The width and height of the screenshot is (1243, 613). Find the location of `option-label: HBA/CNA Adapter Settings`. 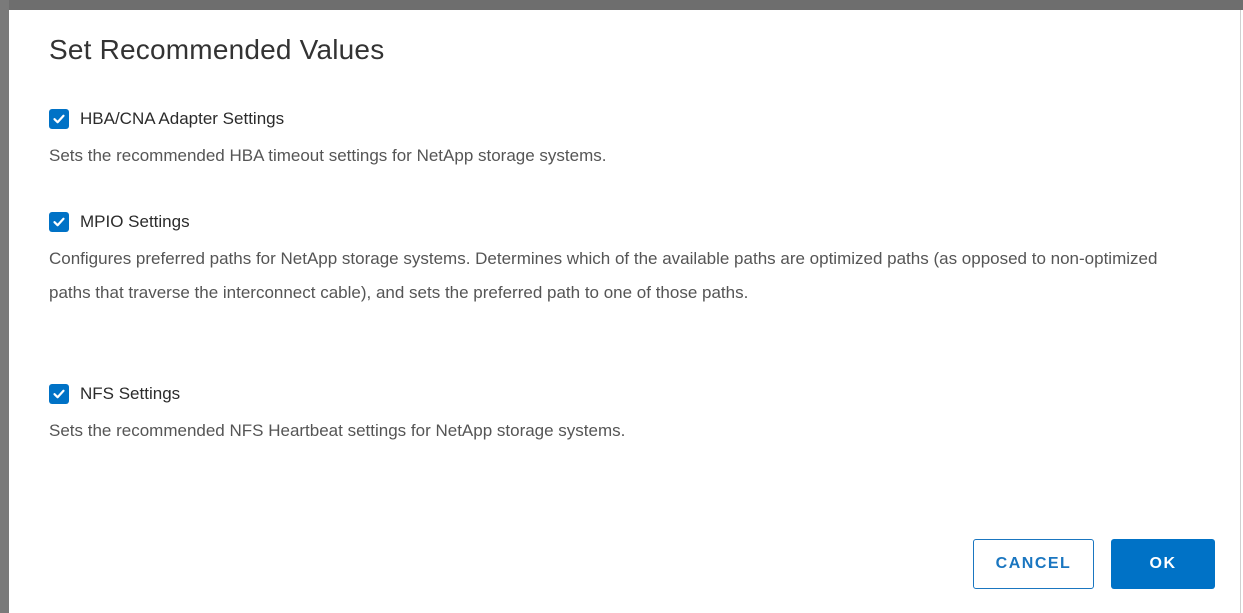

option-label: HBA/CNA Adapter Settings is located at coordinates (182, 118).